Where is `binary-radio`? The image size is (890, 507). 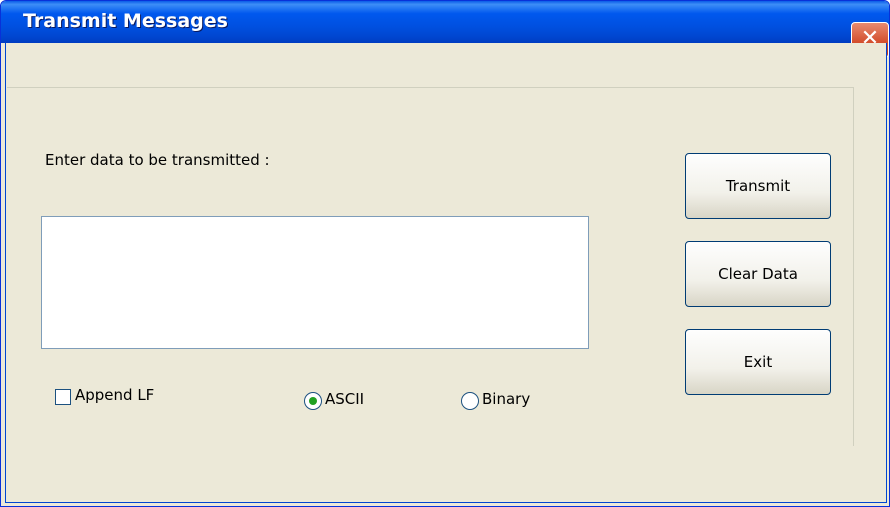 binary-radio is located at coordinates (470, 401).